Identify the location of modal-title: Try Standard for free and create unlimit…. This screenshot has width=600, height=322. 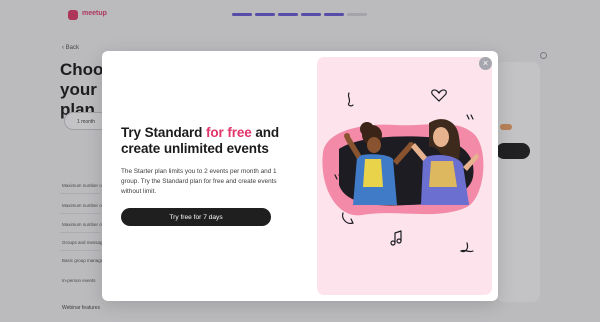
(200, 140).